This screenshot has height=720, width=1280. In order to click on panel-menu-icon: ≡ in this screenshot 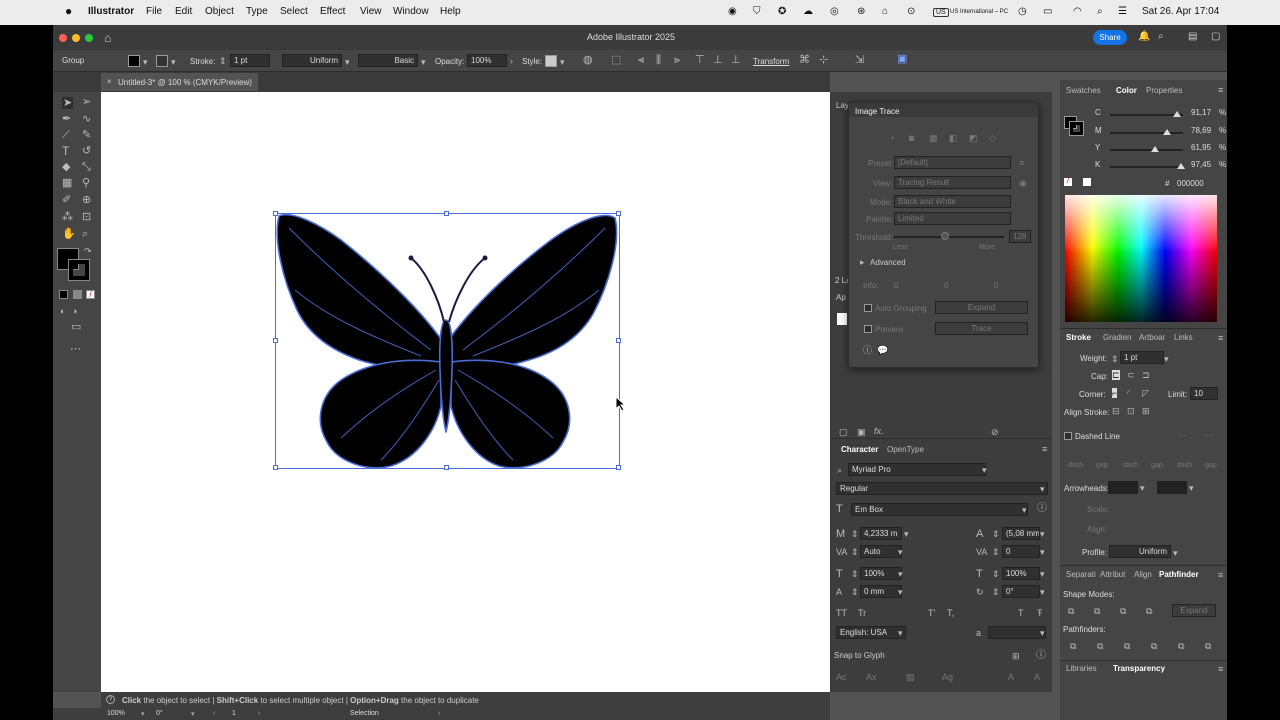, I will do `click(1220, 338)`.